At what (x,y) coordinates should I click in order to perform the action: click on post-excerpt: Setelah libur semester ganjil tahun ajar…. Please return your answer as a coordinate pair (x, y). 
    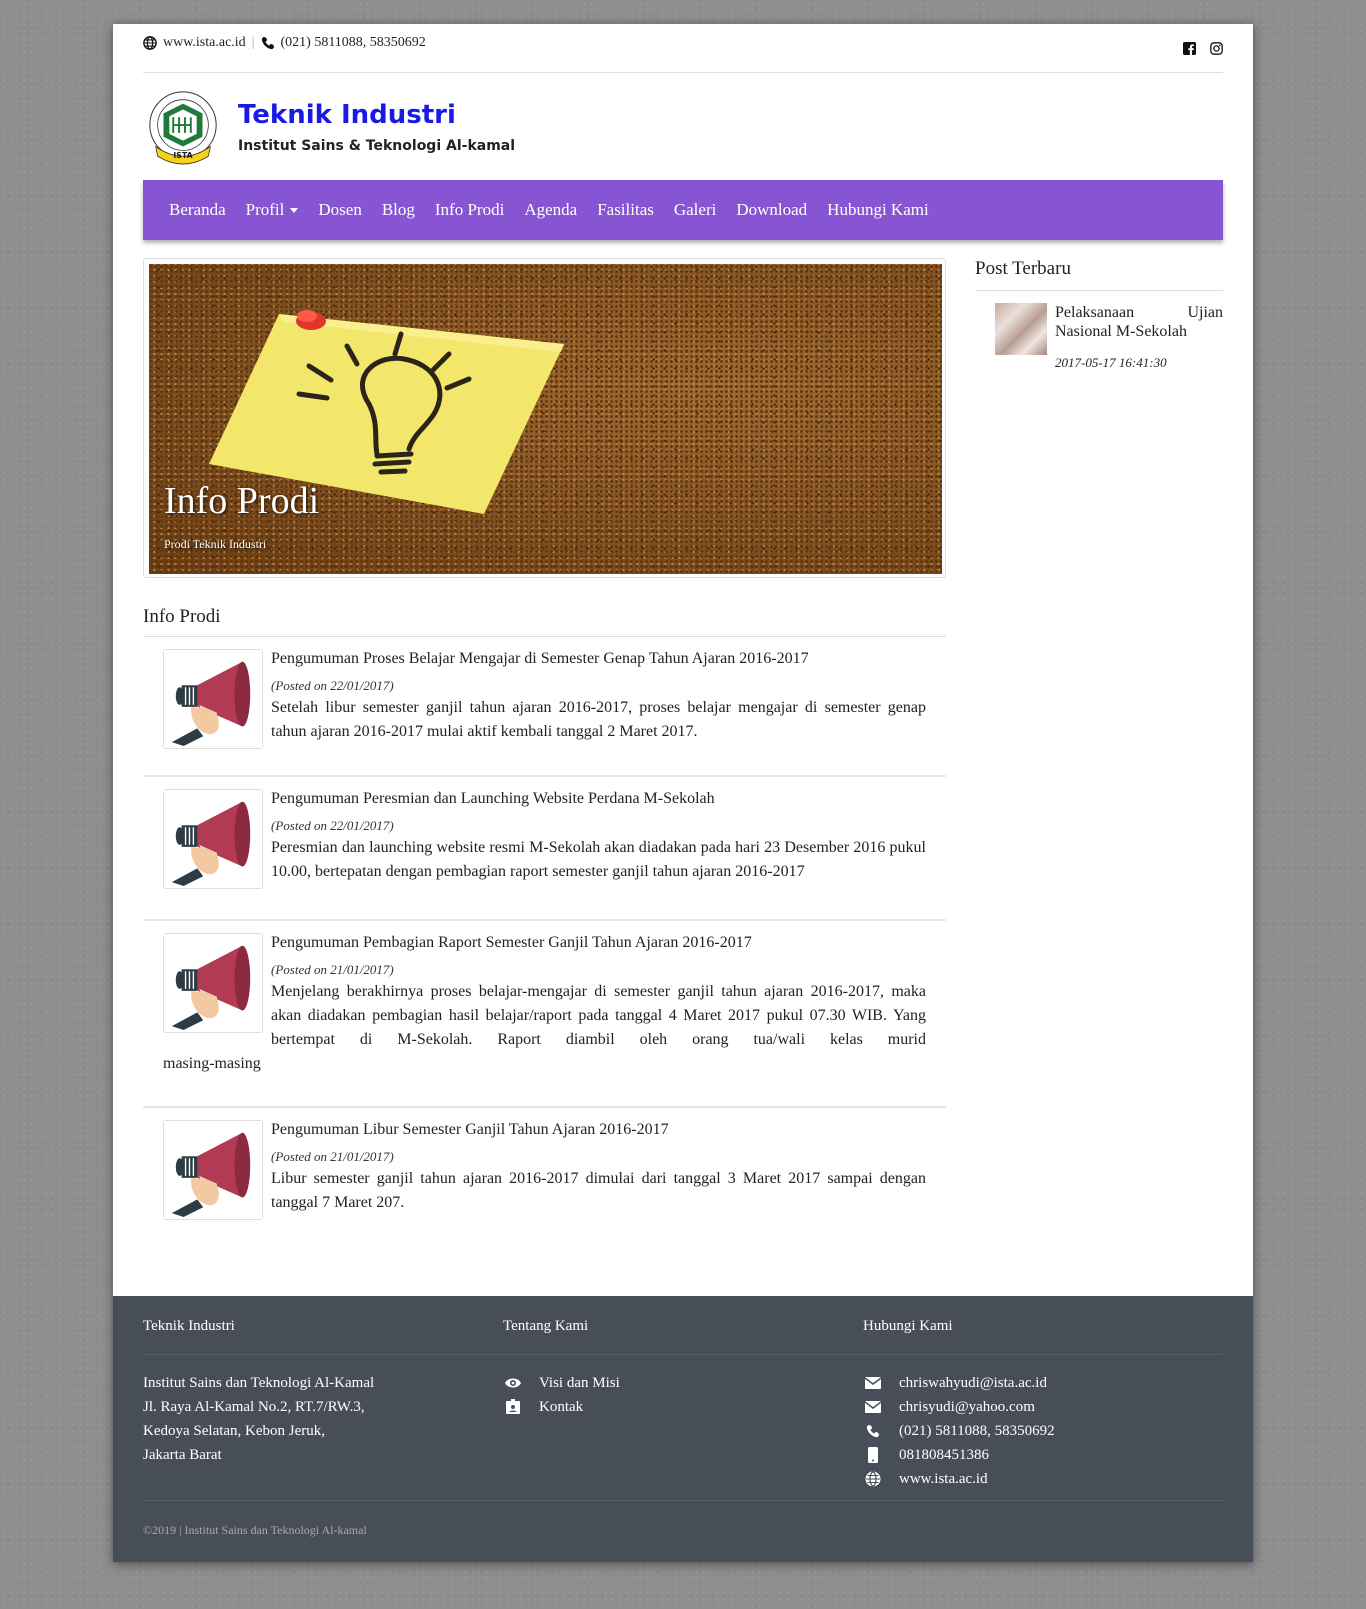
    Looking at the image, I should click on (598, 719).